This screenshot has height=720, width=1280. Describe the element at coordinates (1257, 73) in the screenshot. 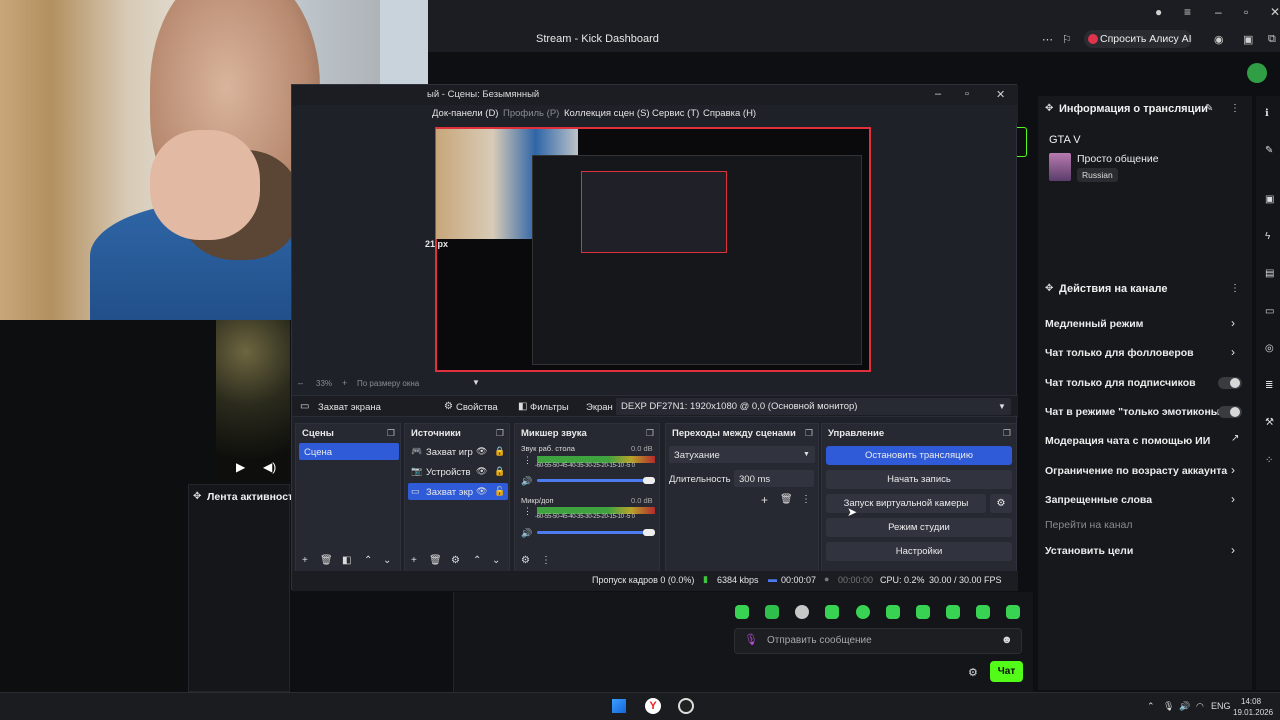

I see `user-avatar` at that location.